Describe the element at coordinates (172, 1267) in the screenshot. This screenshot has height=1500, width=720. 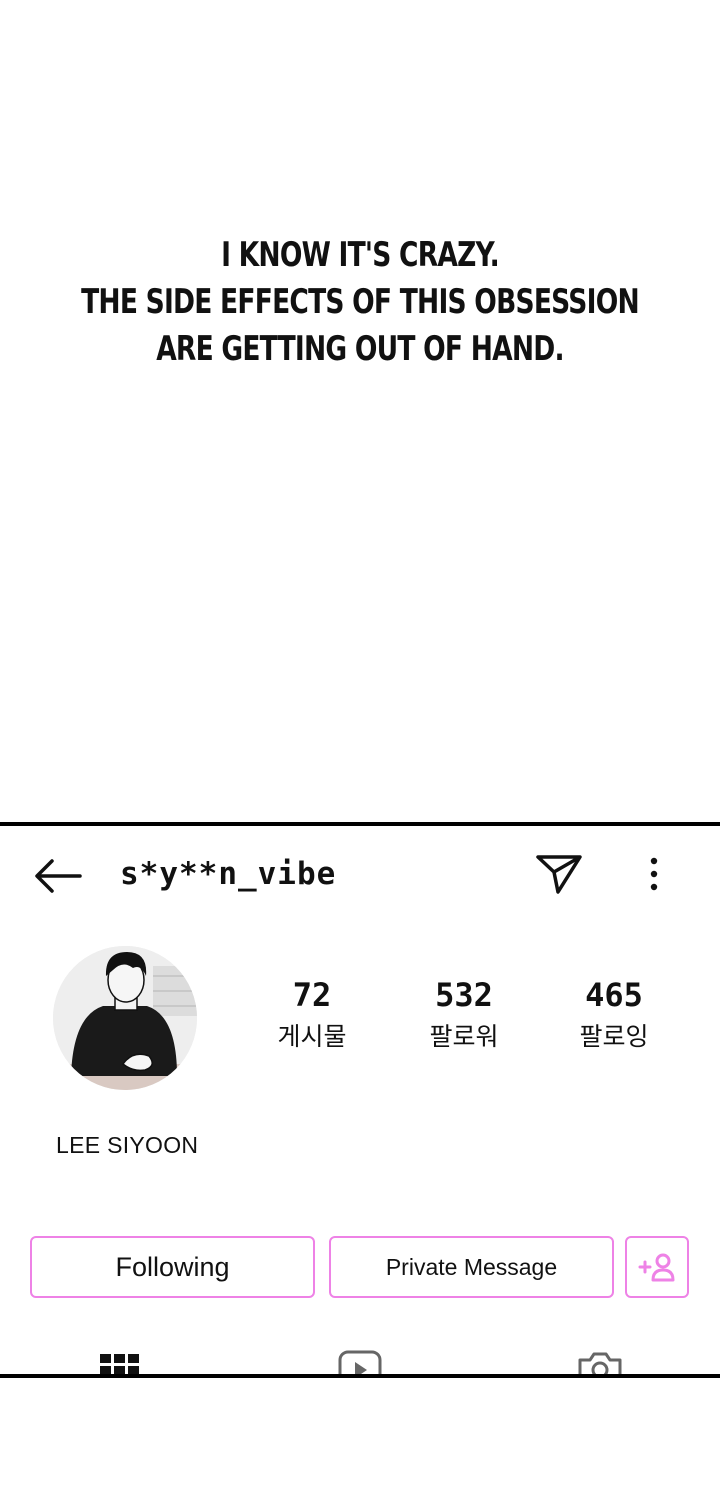
I see `following-button: Following` at that location.